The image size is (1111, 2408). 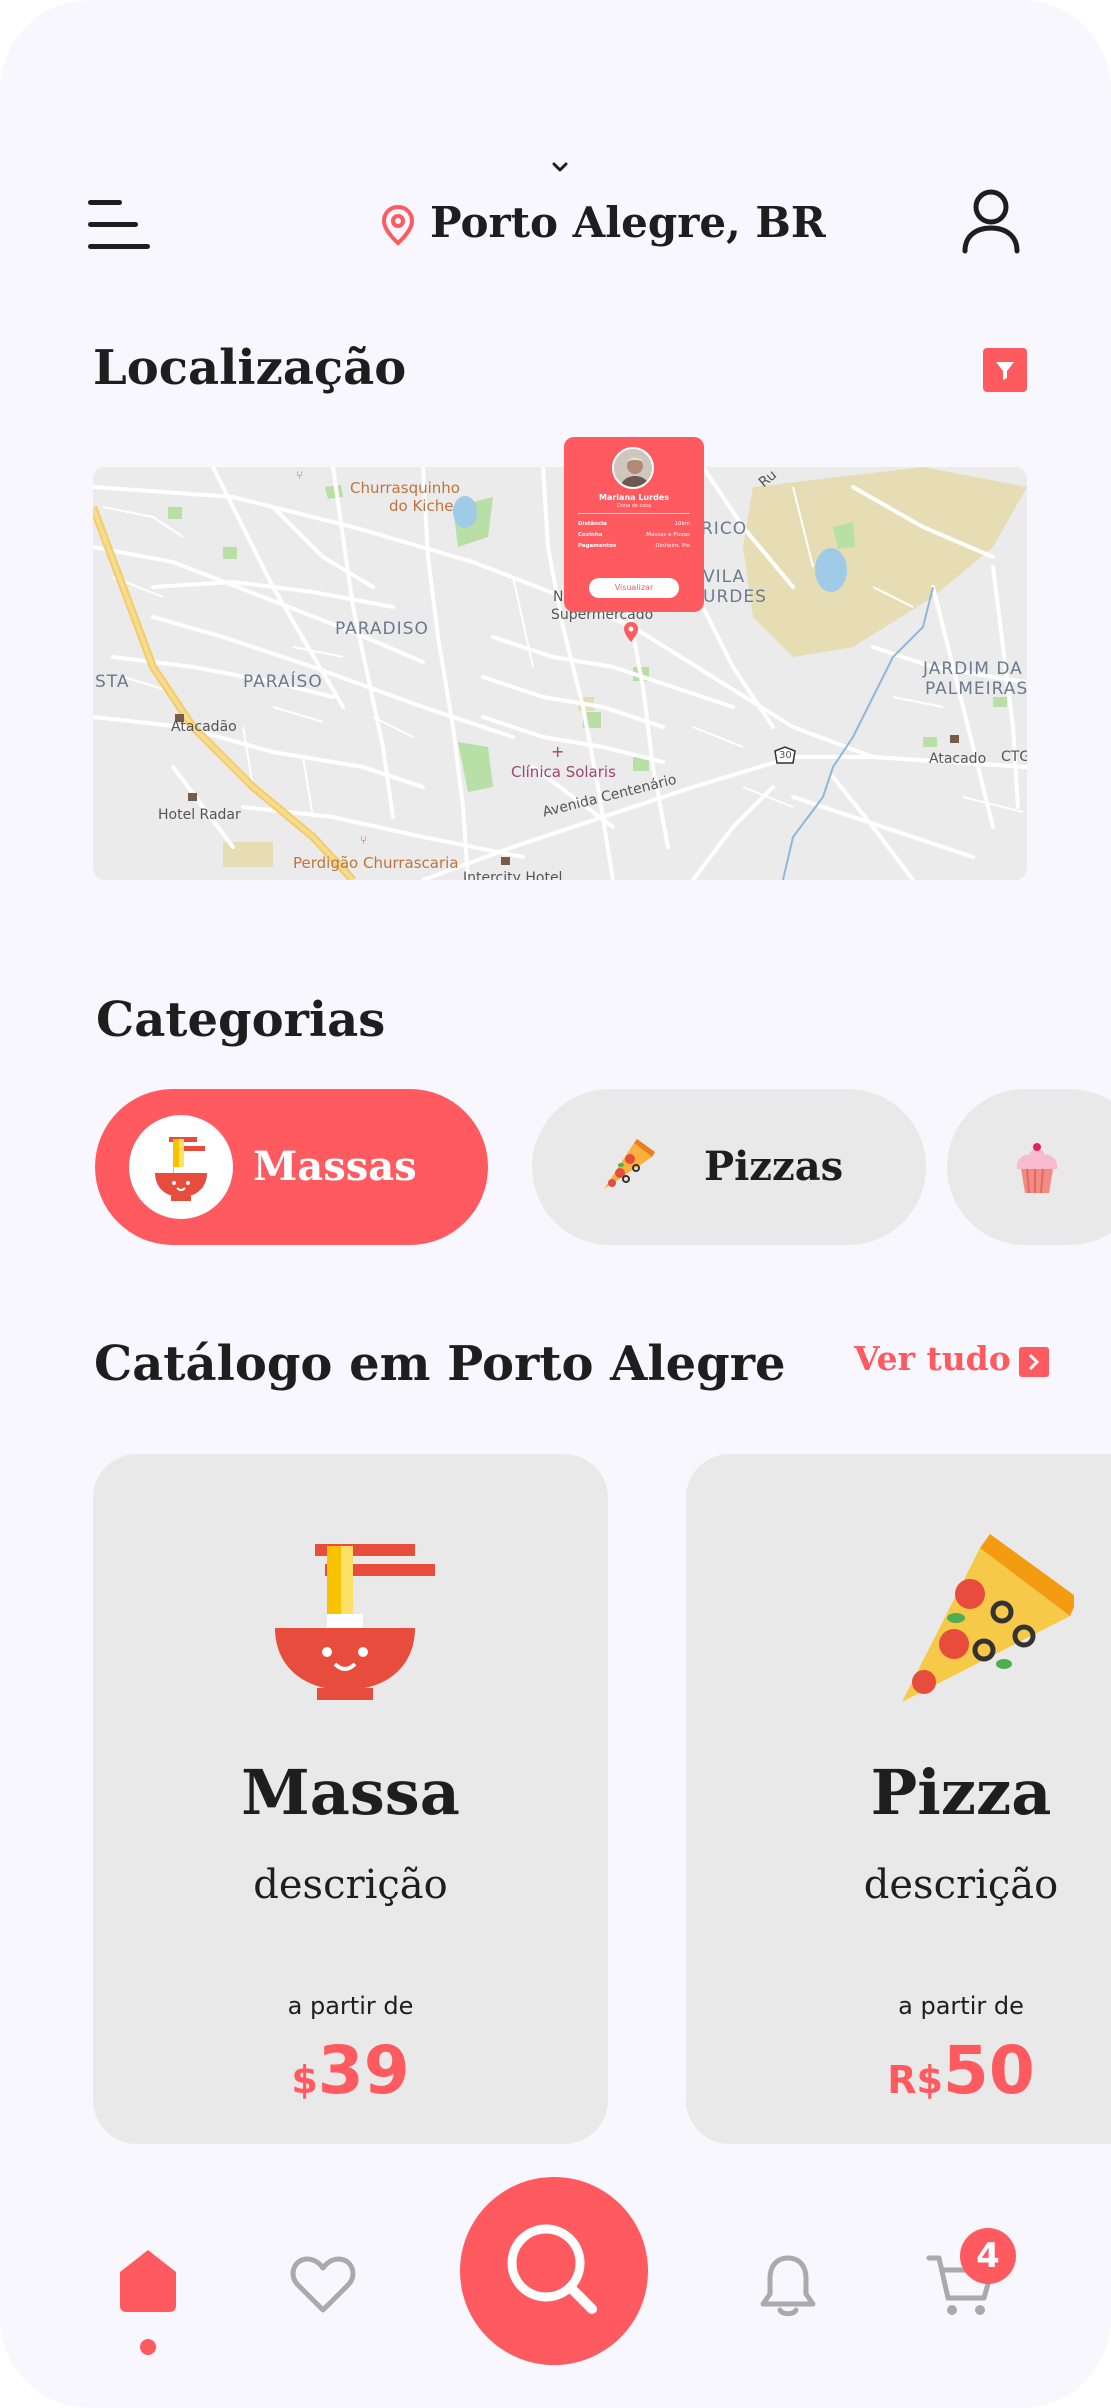 I want to click on map-label: Intercity Hotel, so click(x=513, y=875).